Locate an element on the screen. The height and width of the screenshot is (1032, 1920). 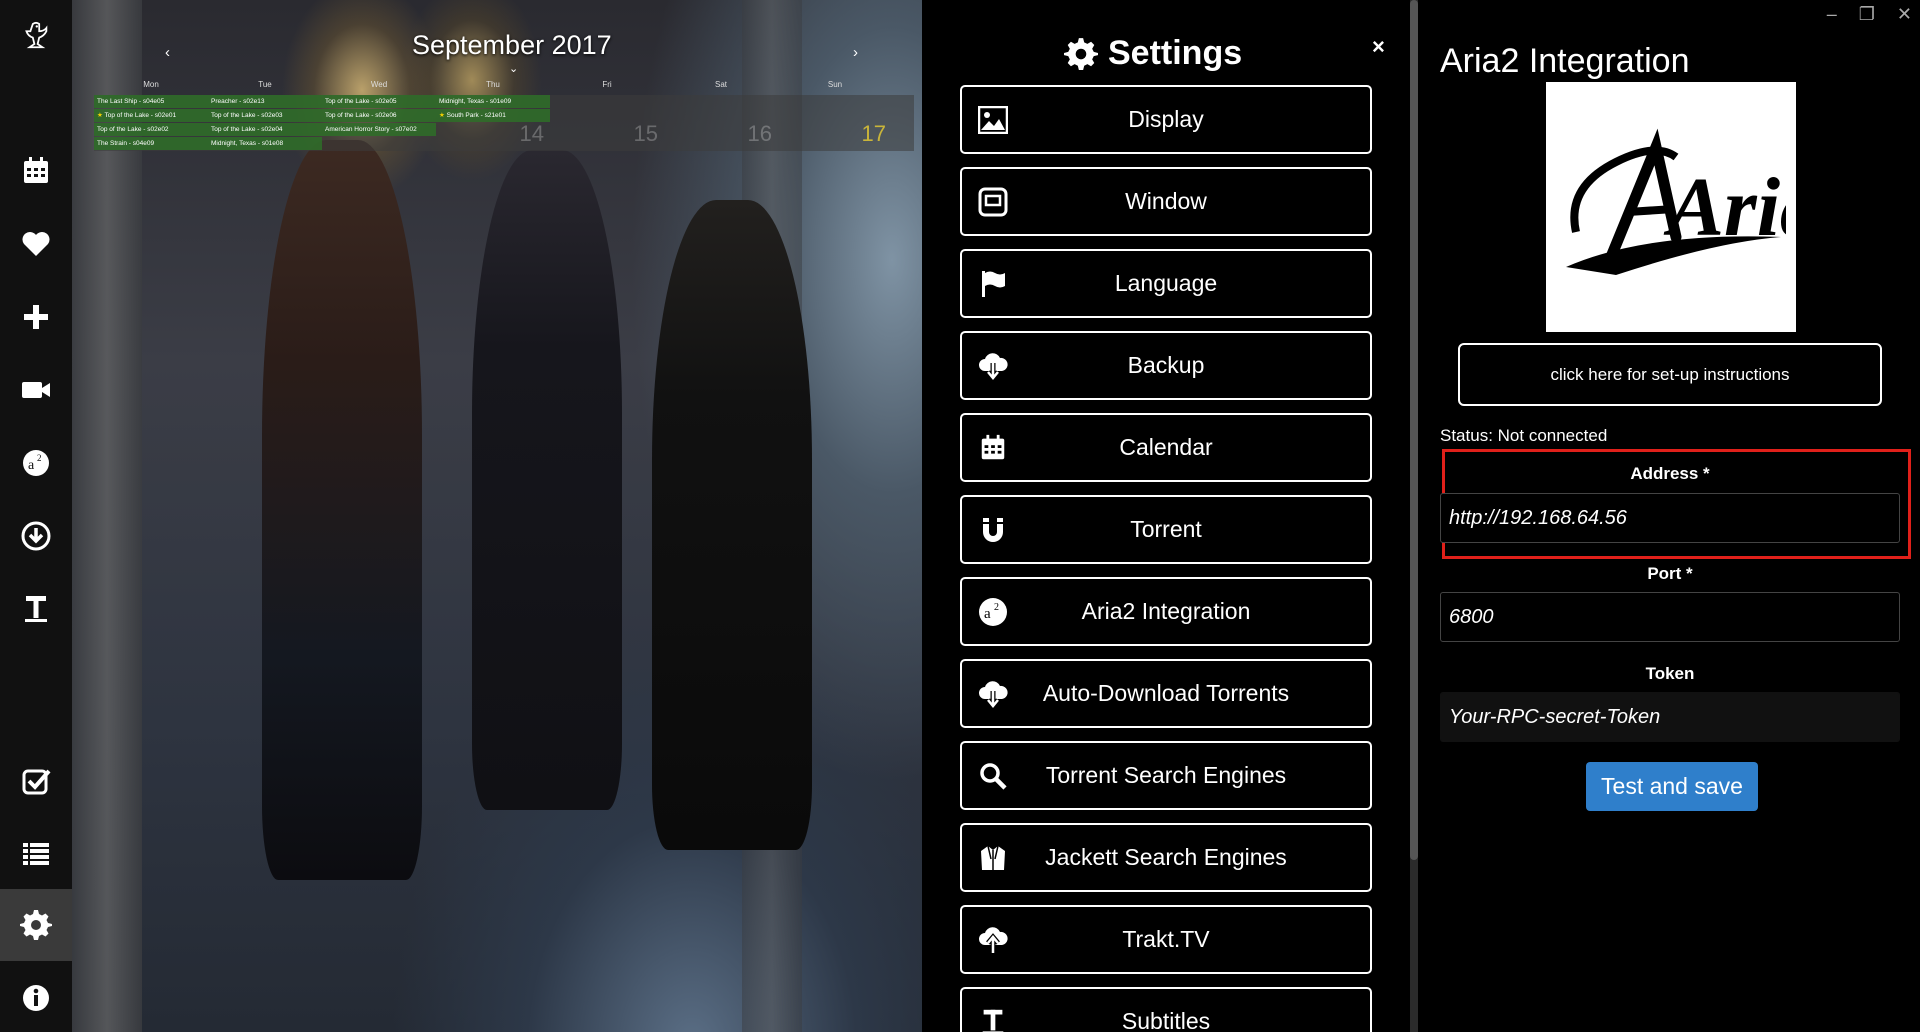
text-icon is located at coordinates (36, 609).